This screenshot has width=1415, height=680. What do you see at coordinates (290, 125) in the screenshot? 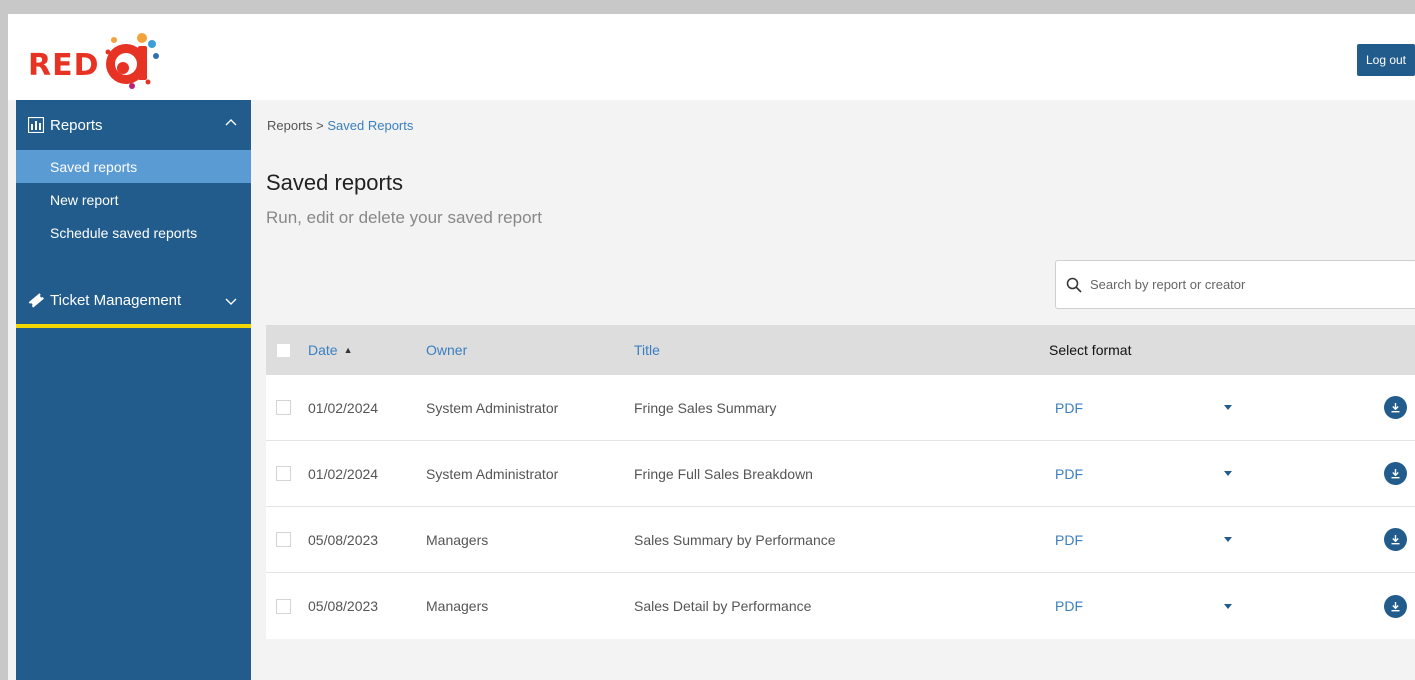
I see `breadcrumb-root: Reports` at bounding box center [290, 125].